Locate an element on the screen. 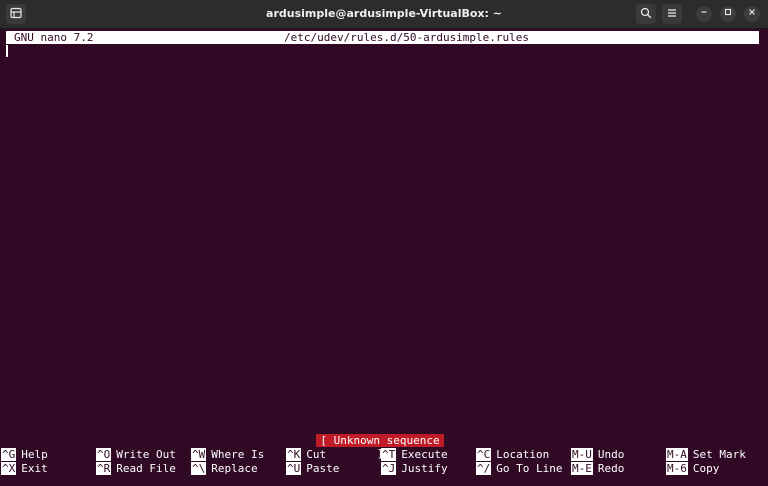  search-button is located at coordinates (646, 14).